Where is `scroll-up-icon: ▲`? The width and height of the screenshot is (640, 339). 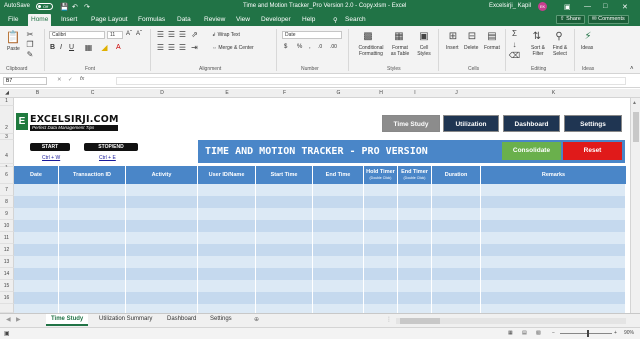 scroll-up-icon: ▲ is located at coordinates (634, 103).